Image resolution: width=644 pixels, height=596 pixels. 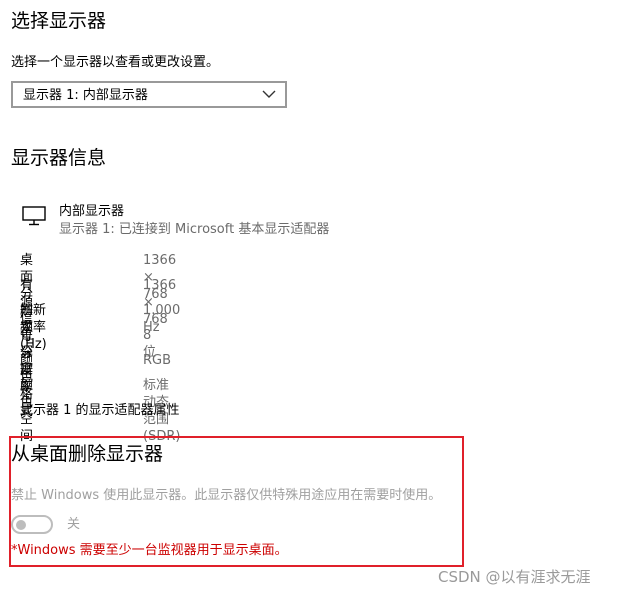 I want to click on remove-display-toggle, so click(x=32, y=524).